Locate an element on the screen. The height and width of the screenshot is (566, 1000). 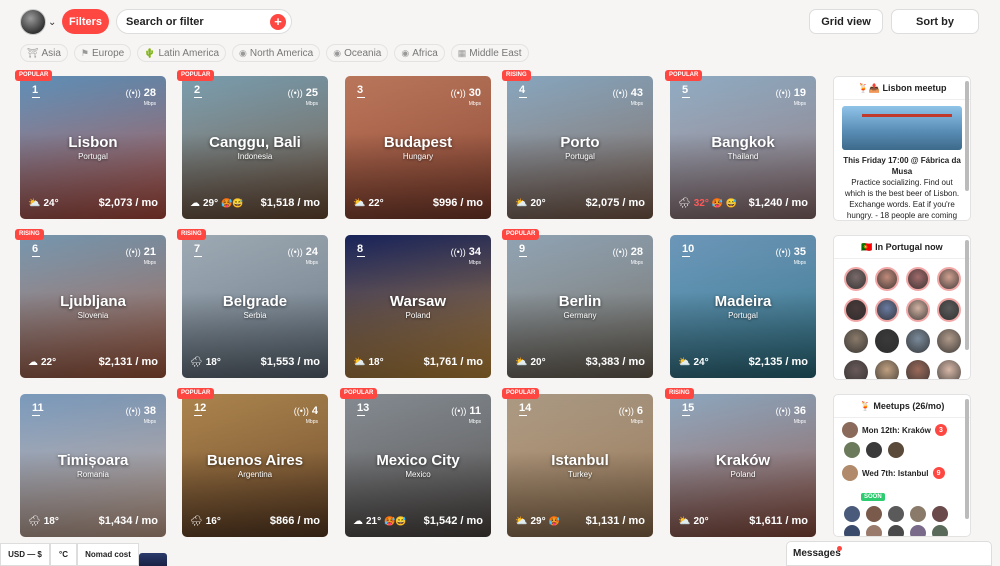
unread-dot is located at coordinates (839, 548).